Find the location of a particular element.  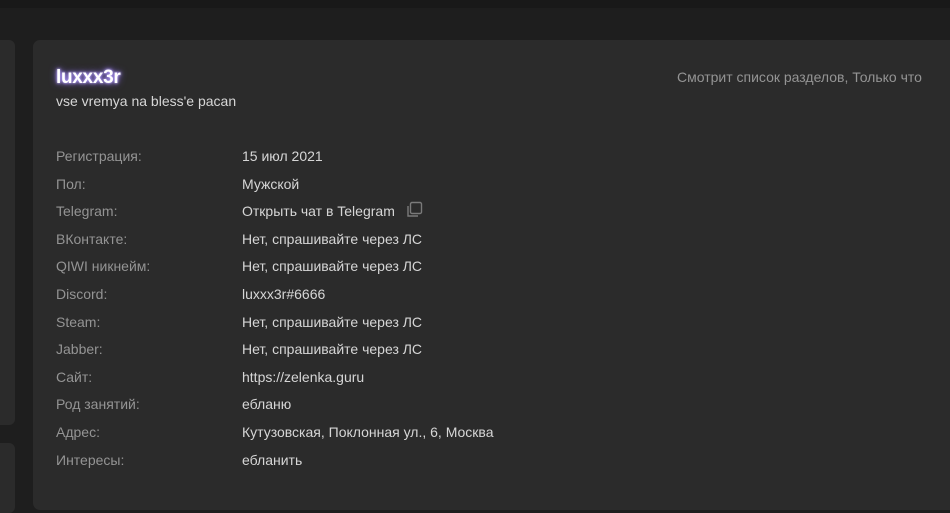

info-label: Сайт: is located at coordinates (74, 376).